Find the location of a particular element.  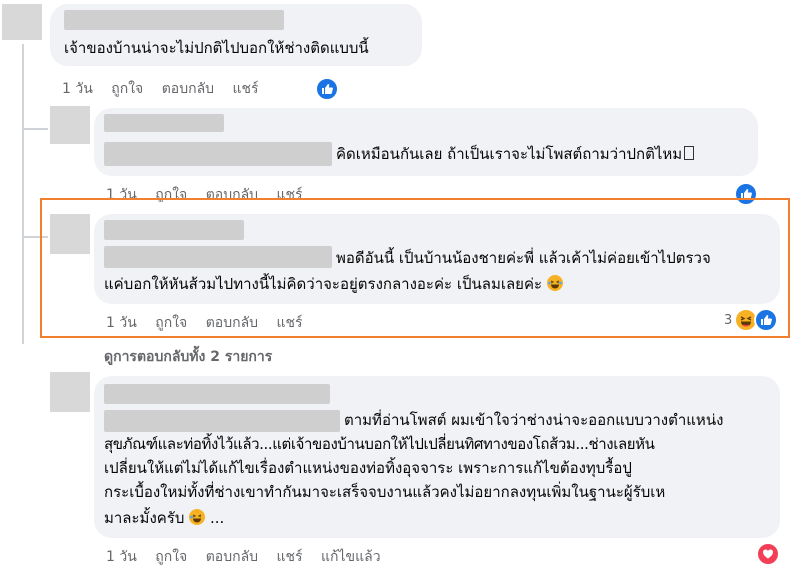

tofu-glyph is located at coordinates (689, 153).